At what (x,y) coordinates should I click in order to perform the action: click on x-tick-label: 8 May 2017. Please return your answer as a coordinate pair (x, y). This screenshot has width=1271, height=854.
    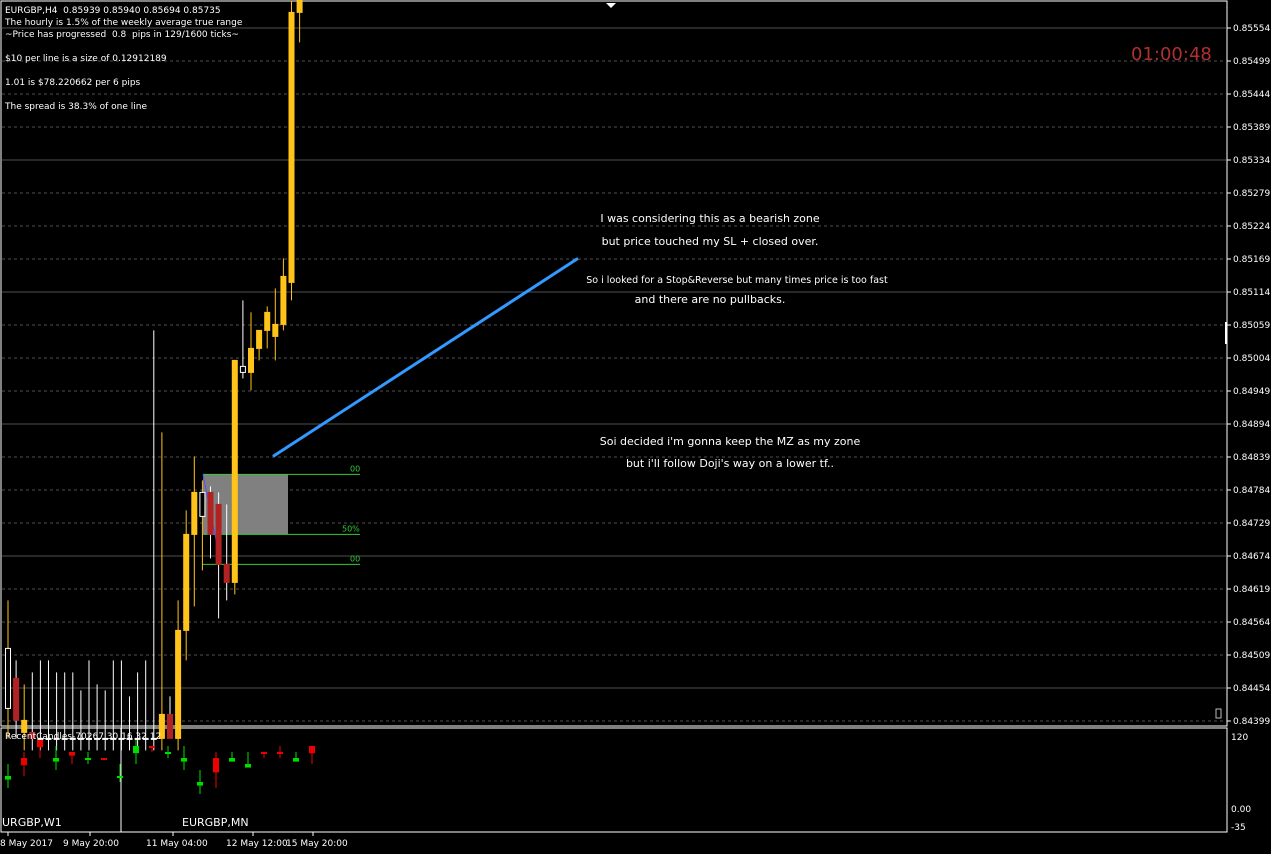
    Looking at the image, I should click on (26, 844).